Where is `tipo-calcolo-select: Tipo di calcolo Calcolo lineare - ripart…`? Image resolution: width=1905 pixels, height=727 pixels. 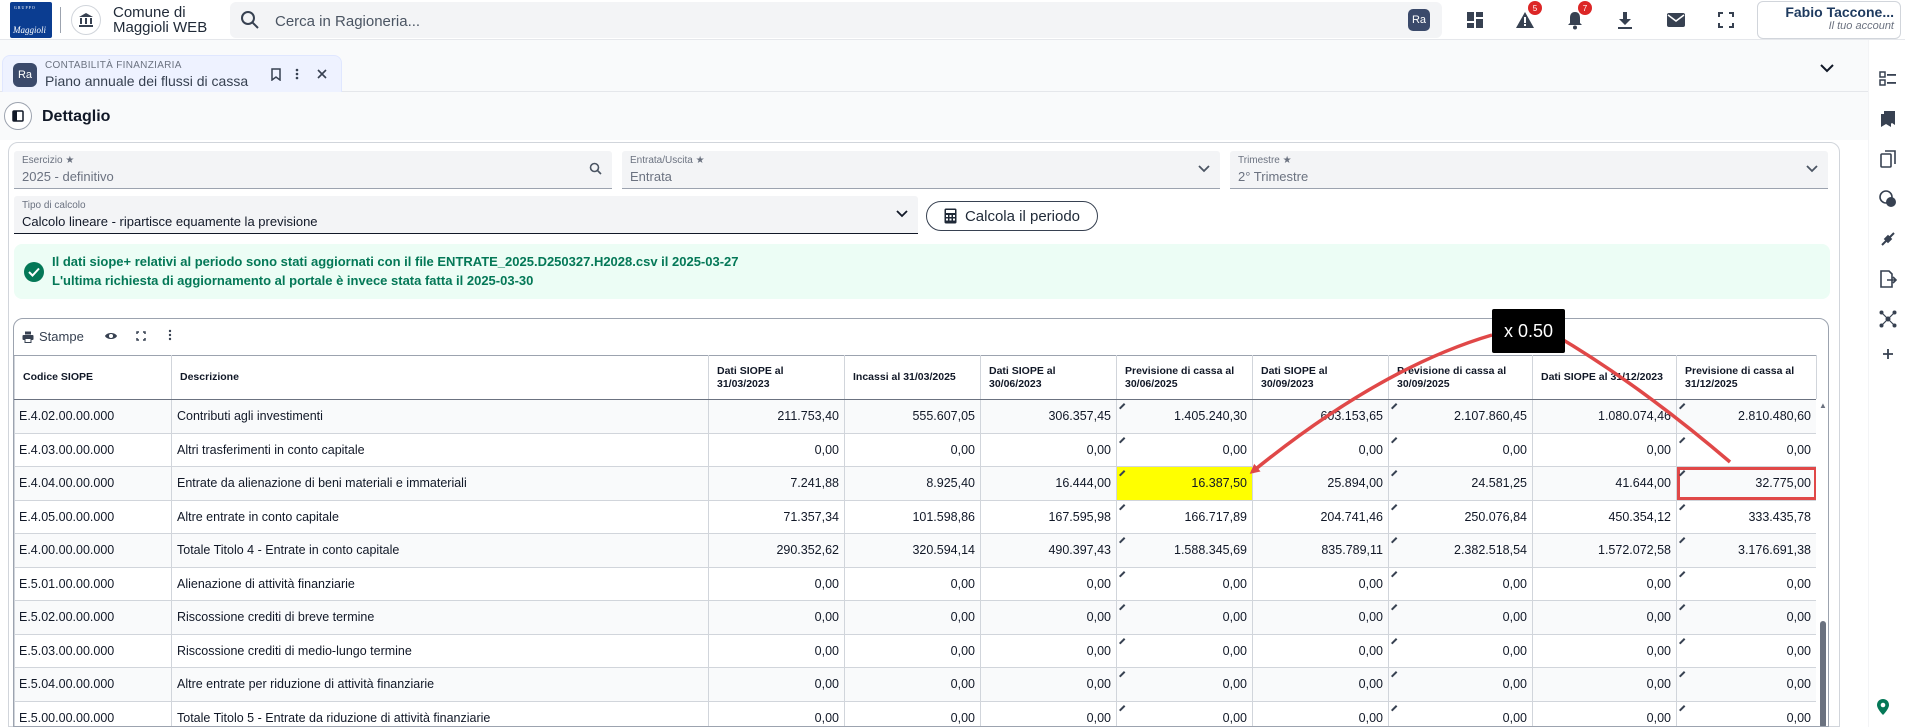
tipo-calcolo-select: Tipo di calcolo Calcolo lineare - ripart… is located at coordinates (466, 215).